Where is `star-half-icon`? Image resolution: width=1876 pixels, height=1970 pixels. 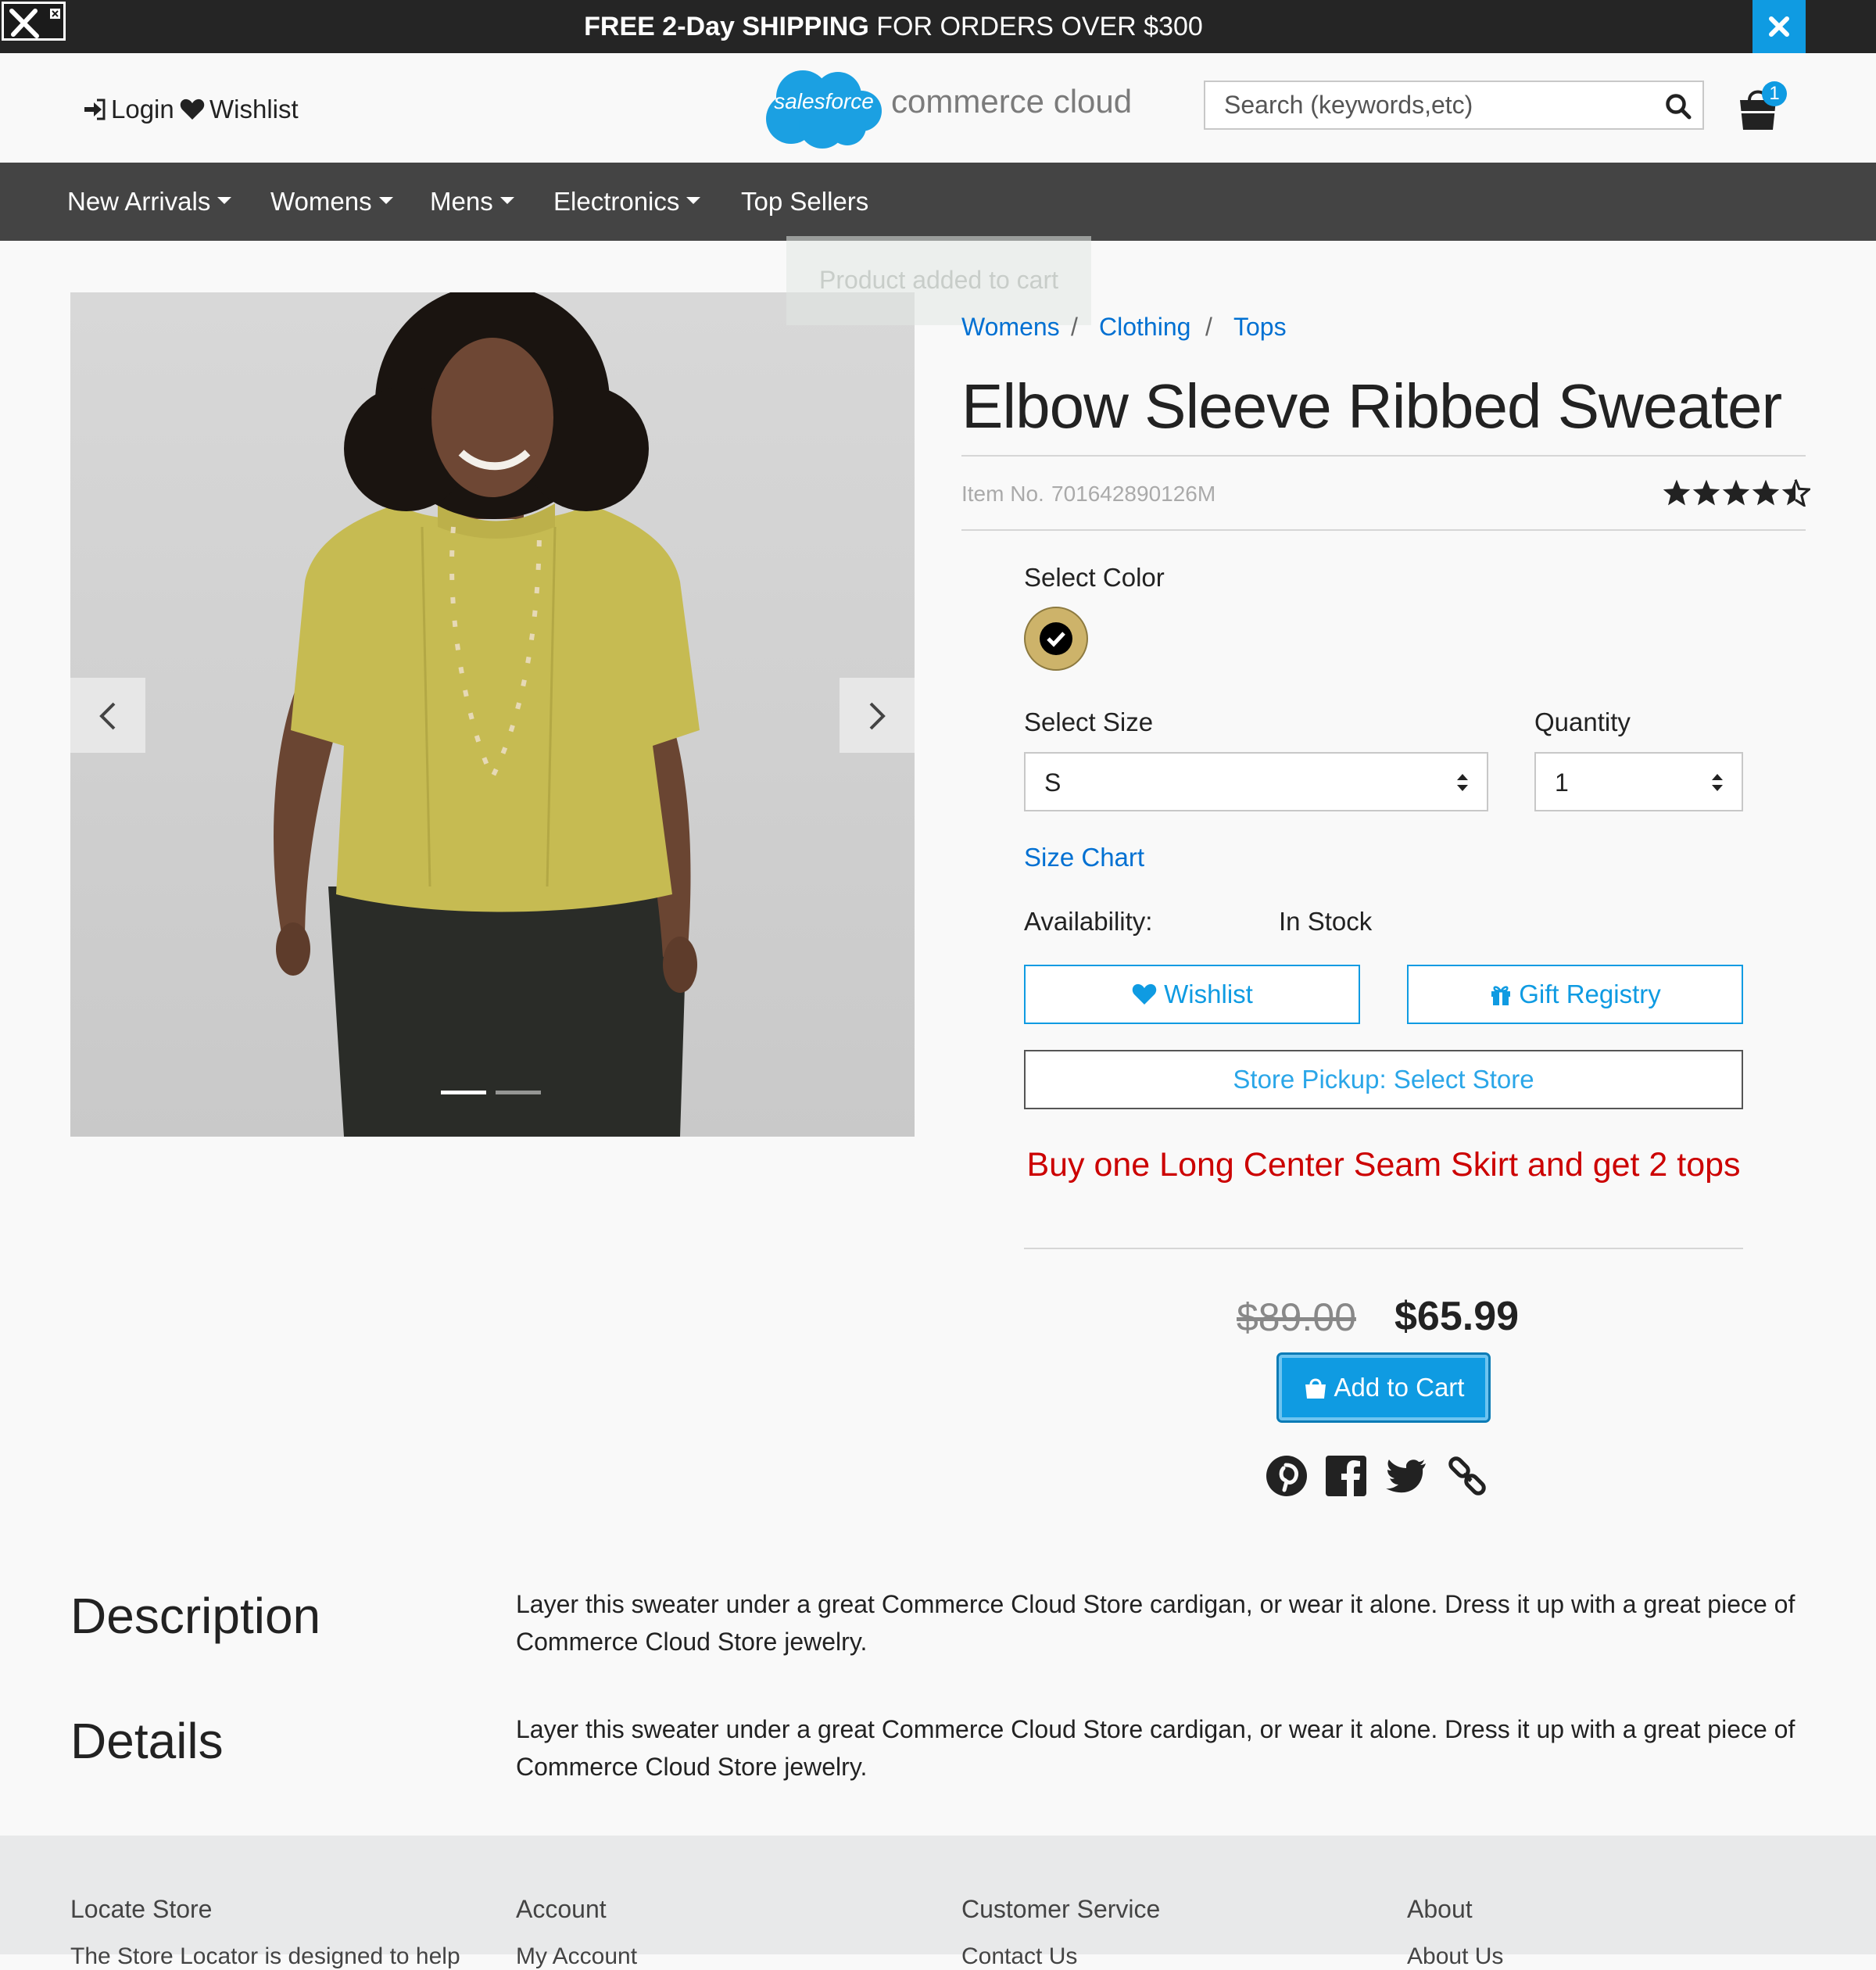 star-half-icon is located at coordinates (1795, 492).